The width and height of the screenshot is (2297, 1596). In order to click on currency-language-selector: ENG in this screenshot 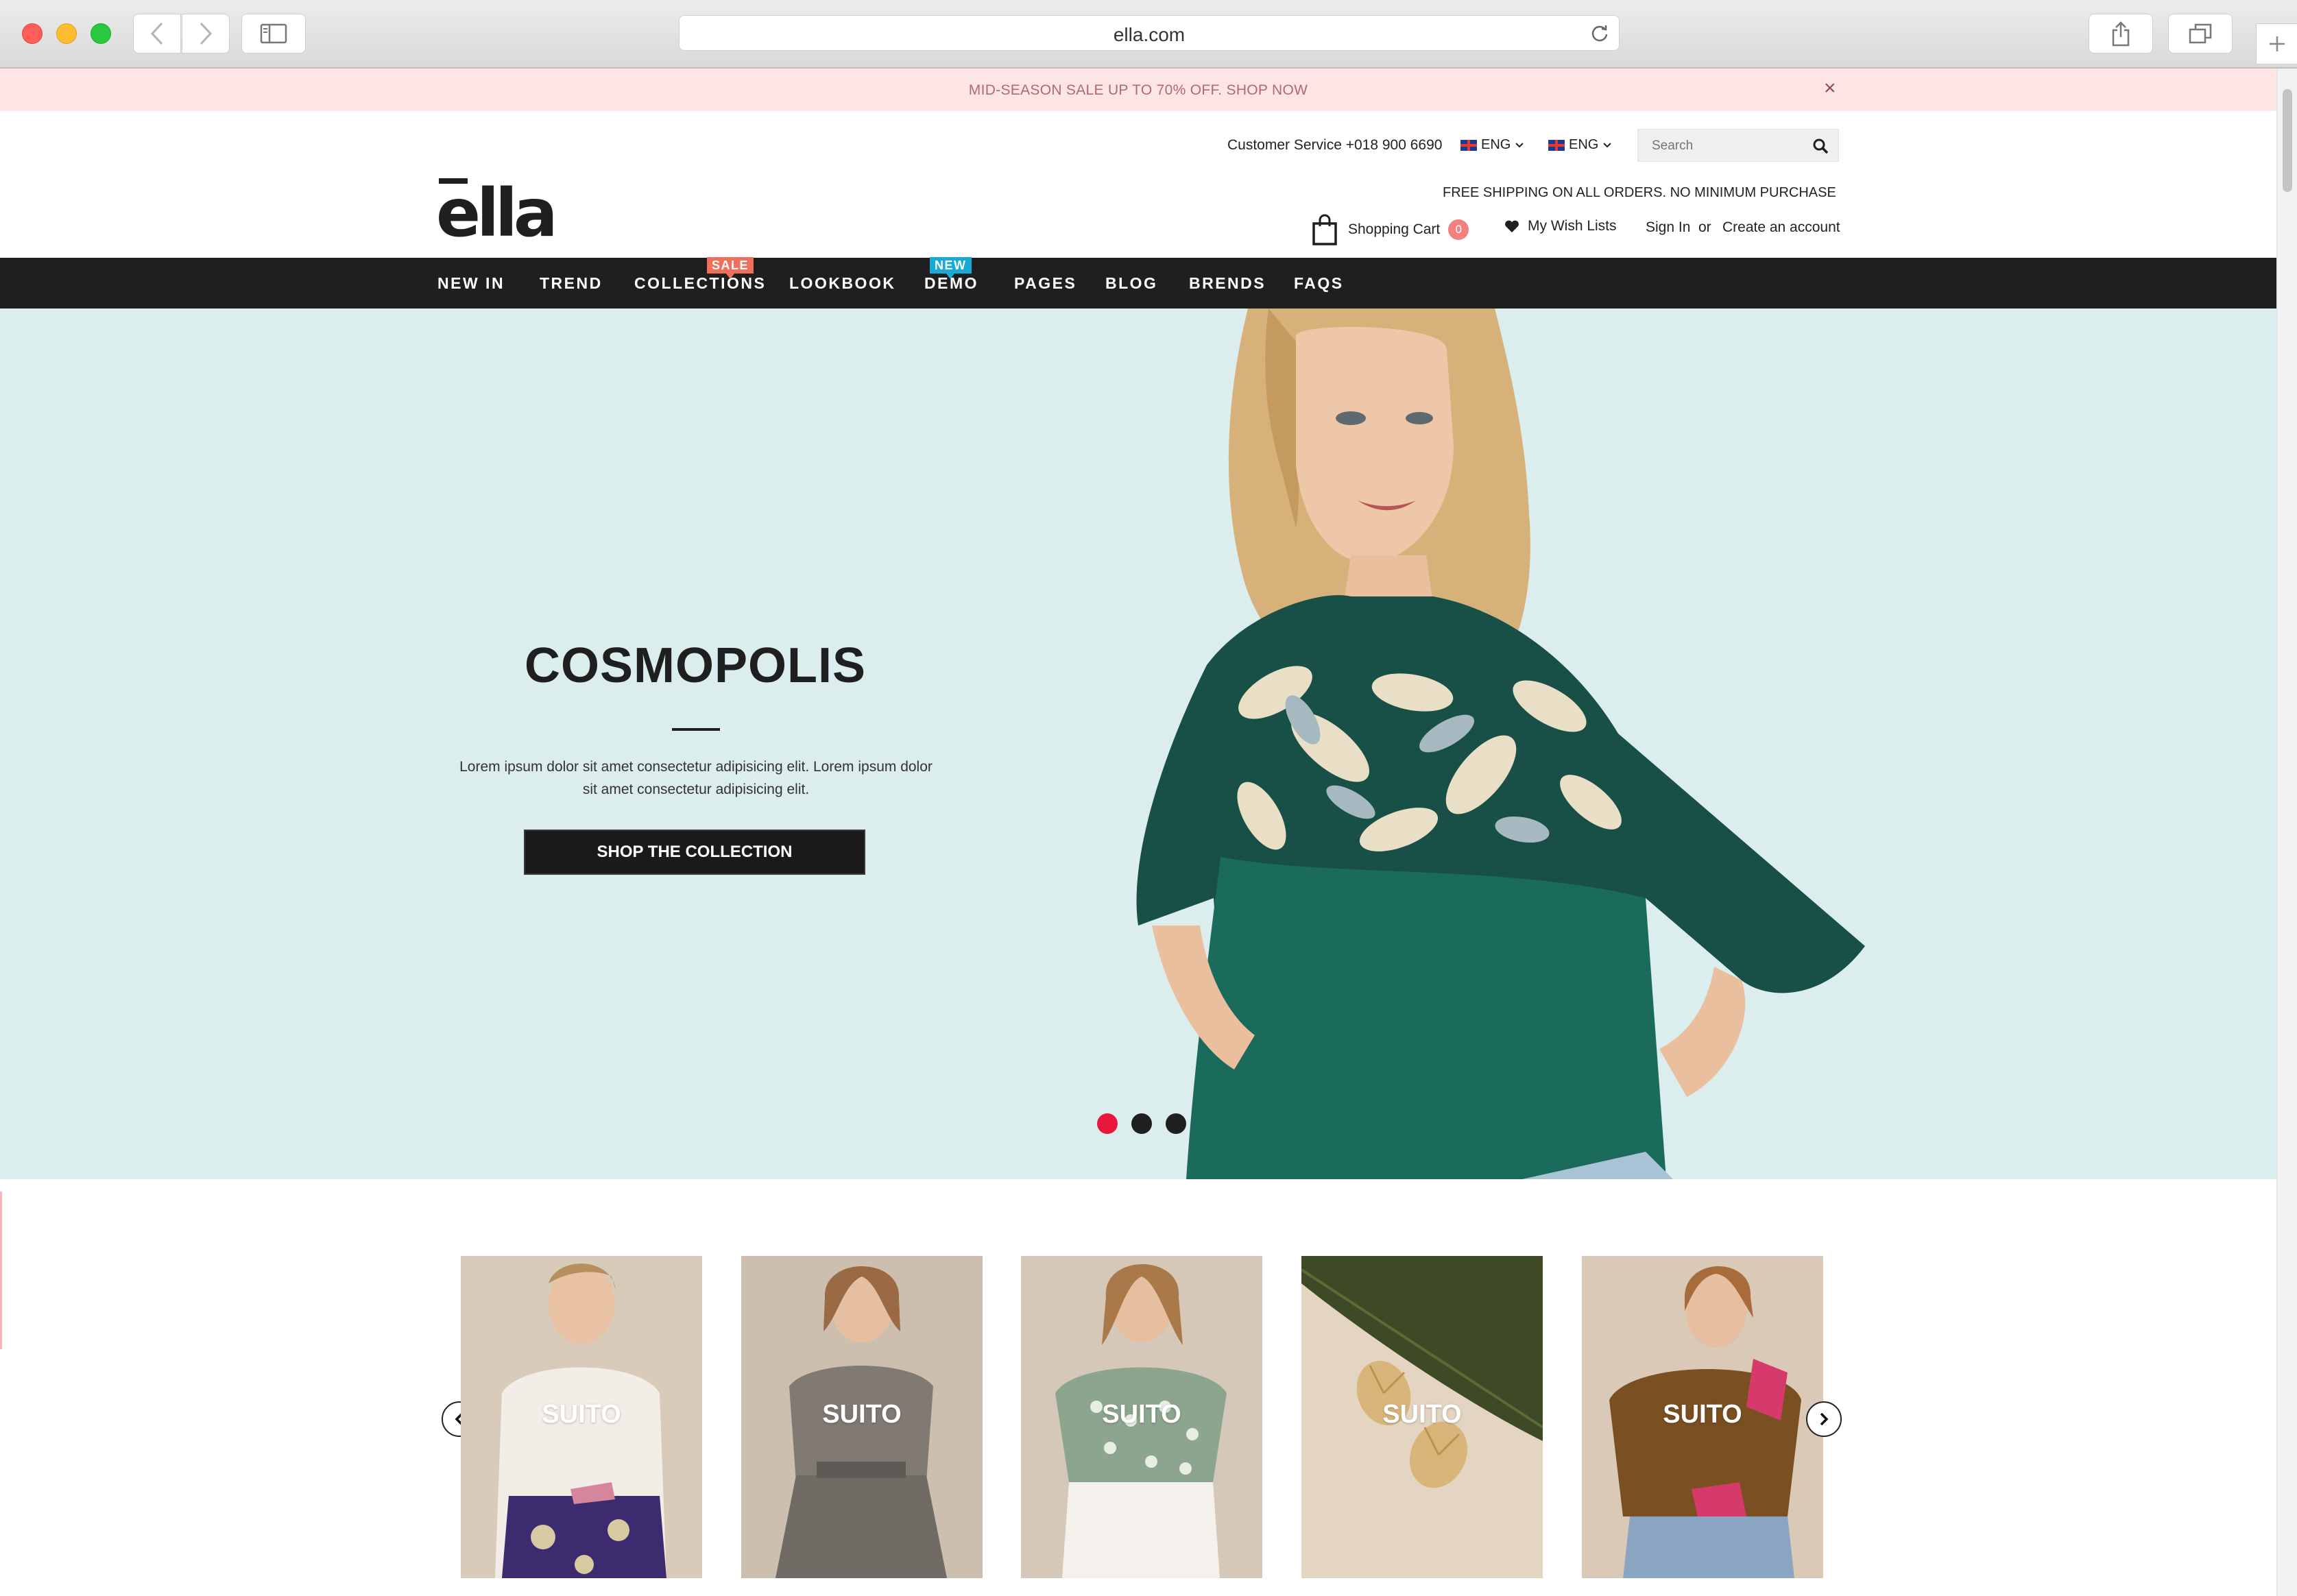, I will do `click(1580, 145)`.